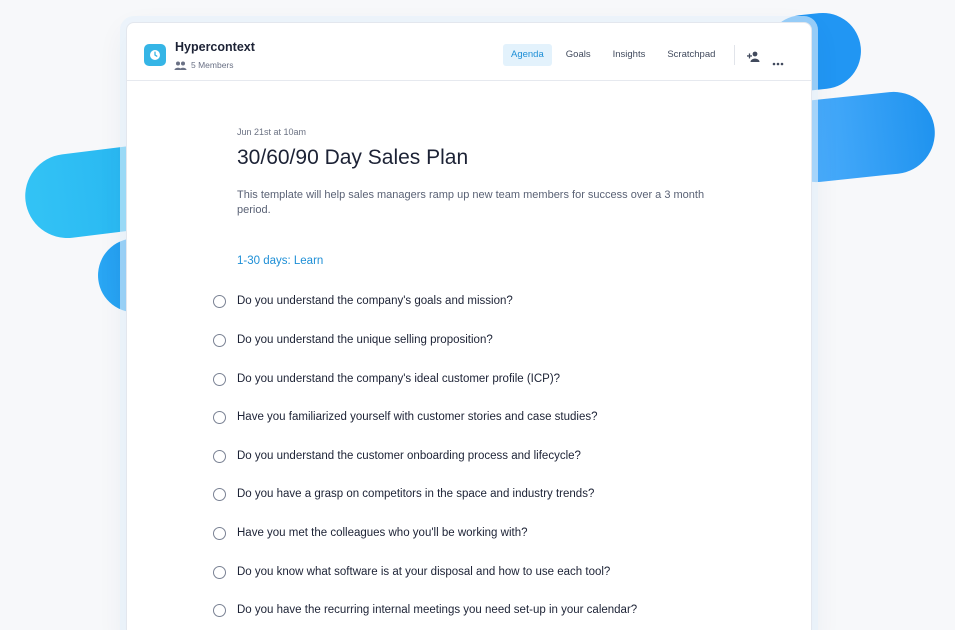 This screenshot has width=955, height=630. I want to click on members-label: 5 Members, so click(212, 65).